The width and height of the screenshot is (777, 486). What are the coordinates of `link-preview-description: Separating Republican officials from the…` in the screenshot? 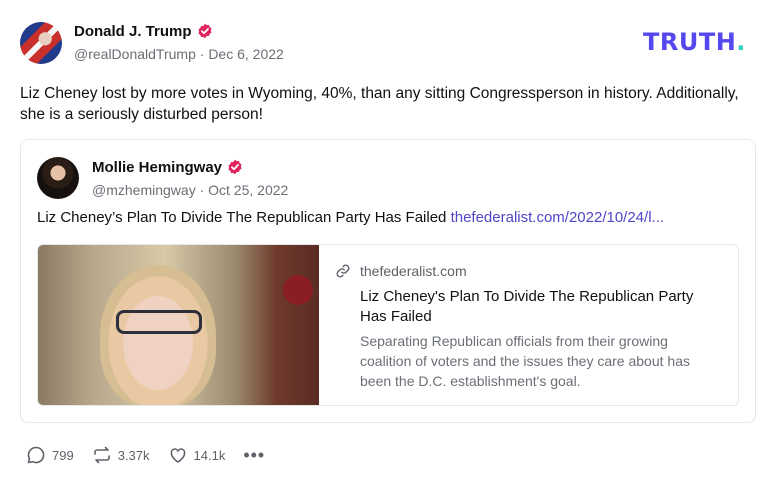 It's located at (525, 361).